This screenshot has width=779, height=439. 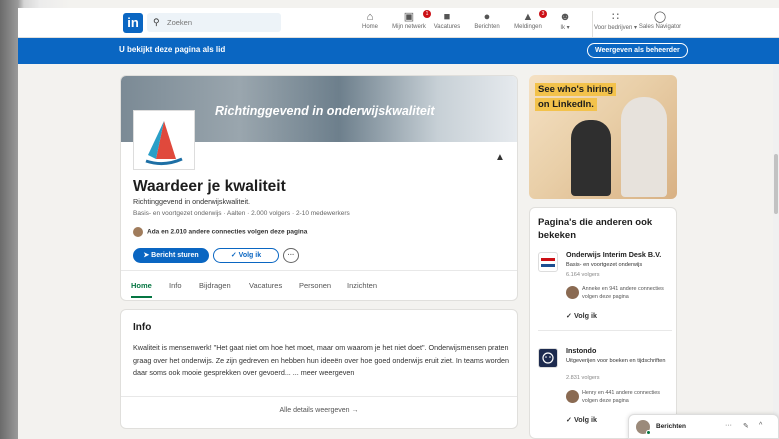 I want to click on nav-label: Mijn netwerk, so click(x=409, y=27).